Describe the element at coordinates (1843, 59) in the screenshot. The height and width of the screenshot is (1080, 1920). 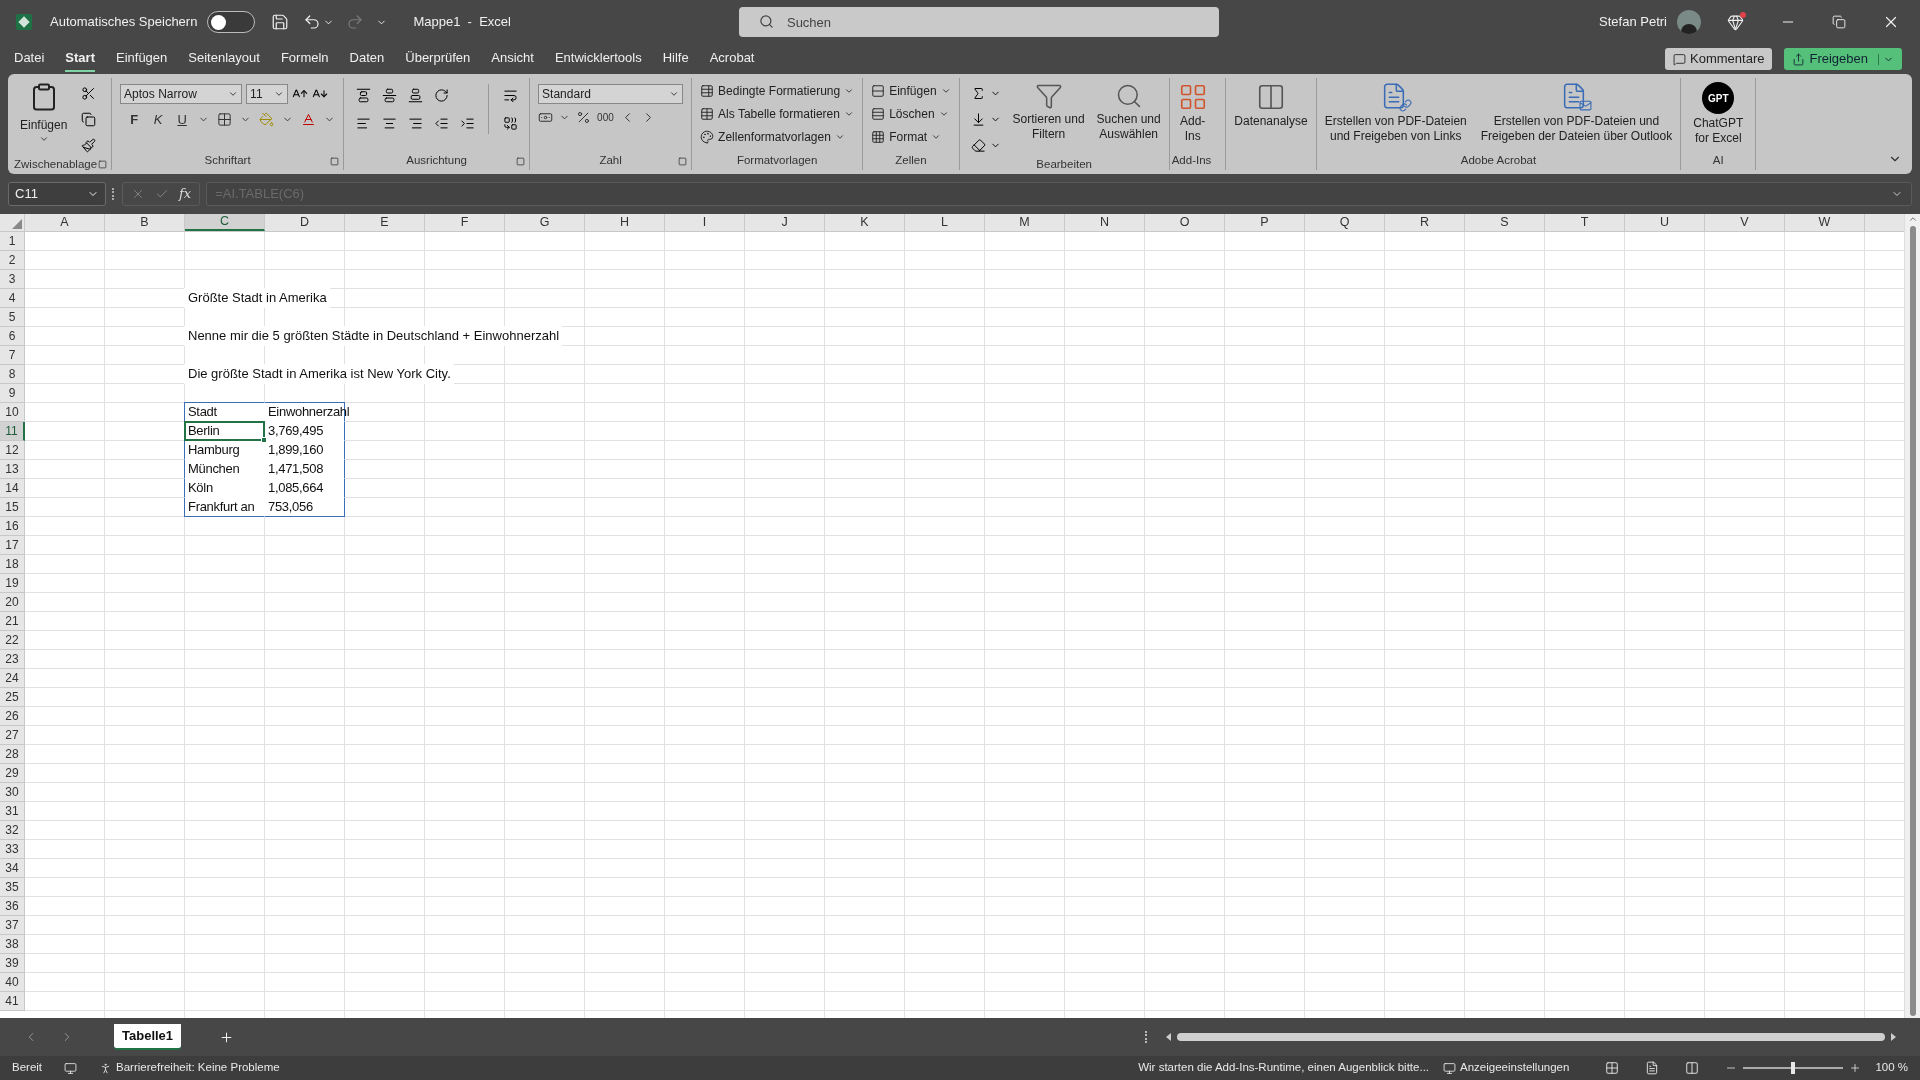
I see `share-button: Freigeben` at that location.